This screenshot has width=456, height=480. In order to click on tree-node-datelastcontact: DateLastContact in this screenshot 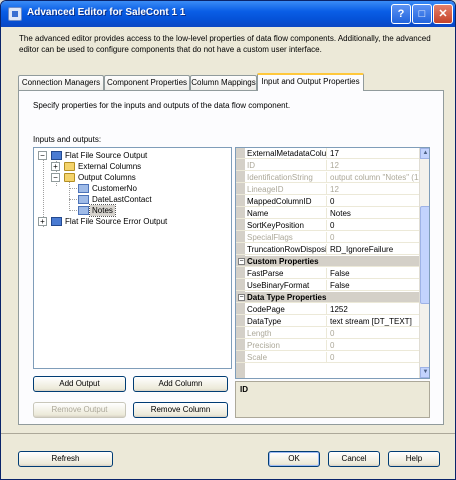, I will do `click(148, 199)`.